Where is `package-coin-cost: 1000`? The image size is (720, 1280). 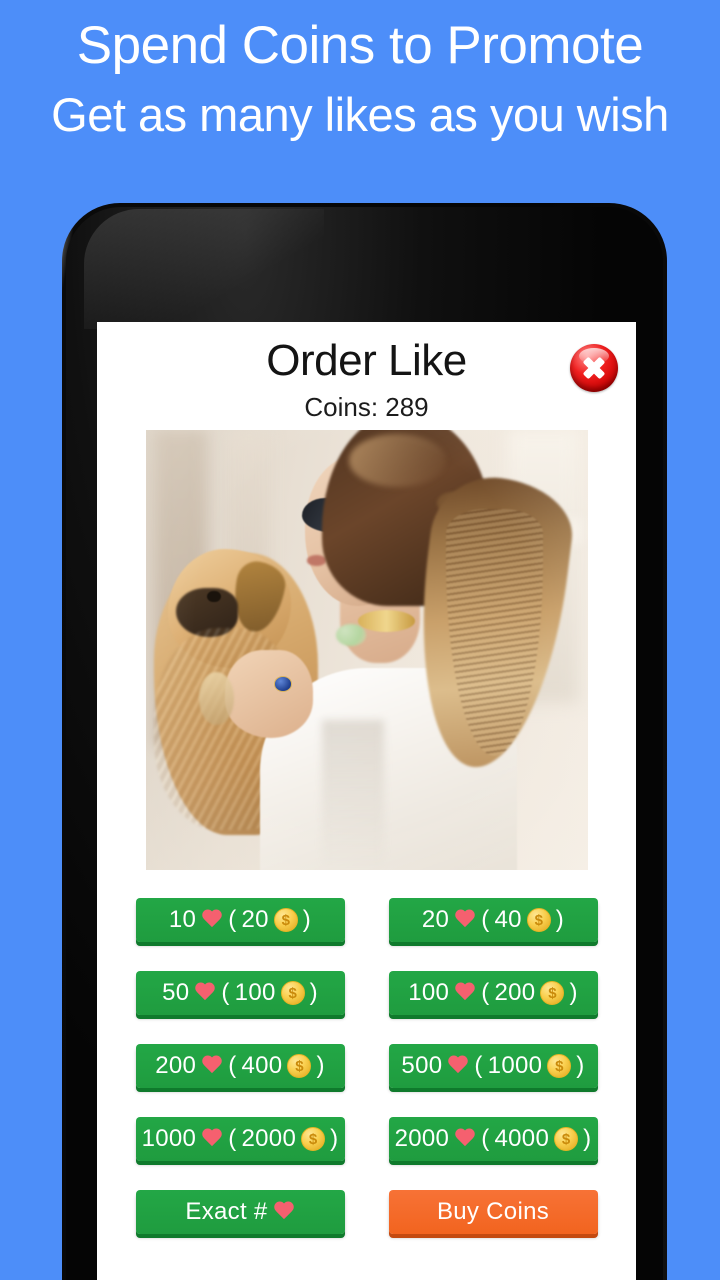 package-coin-cost: 1000 is located at coordinates (515, 1065).